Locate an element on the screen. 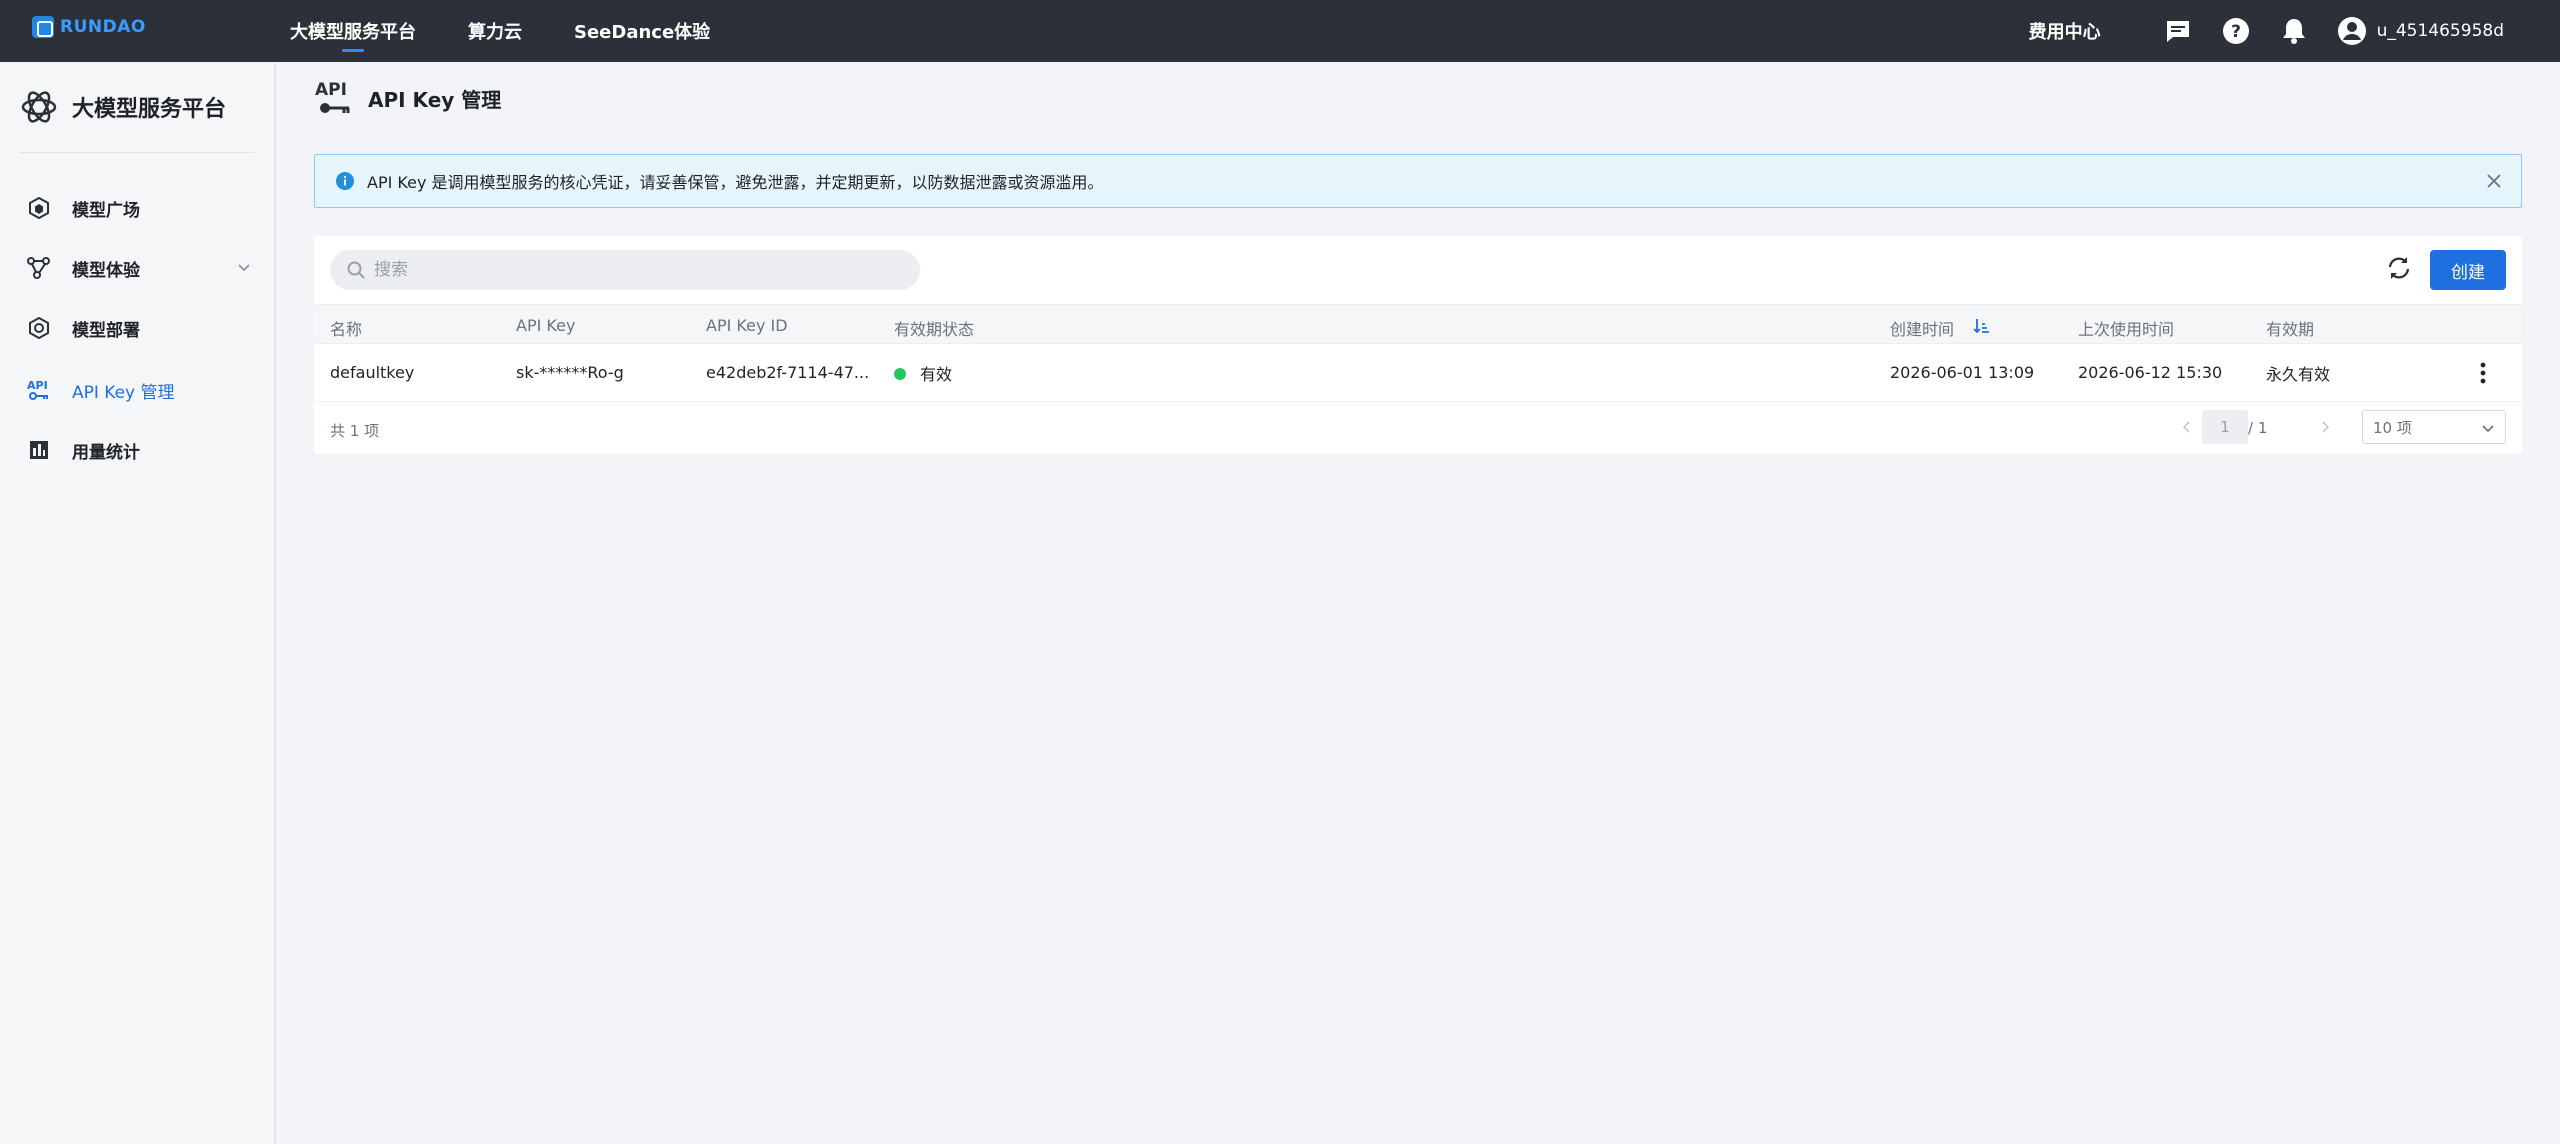 This screenshot has width=2560, height=1144. page-title: API Key 管理 is located at coordinates (435, 99).